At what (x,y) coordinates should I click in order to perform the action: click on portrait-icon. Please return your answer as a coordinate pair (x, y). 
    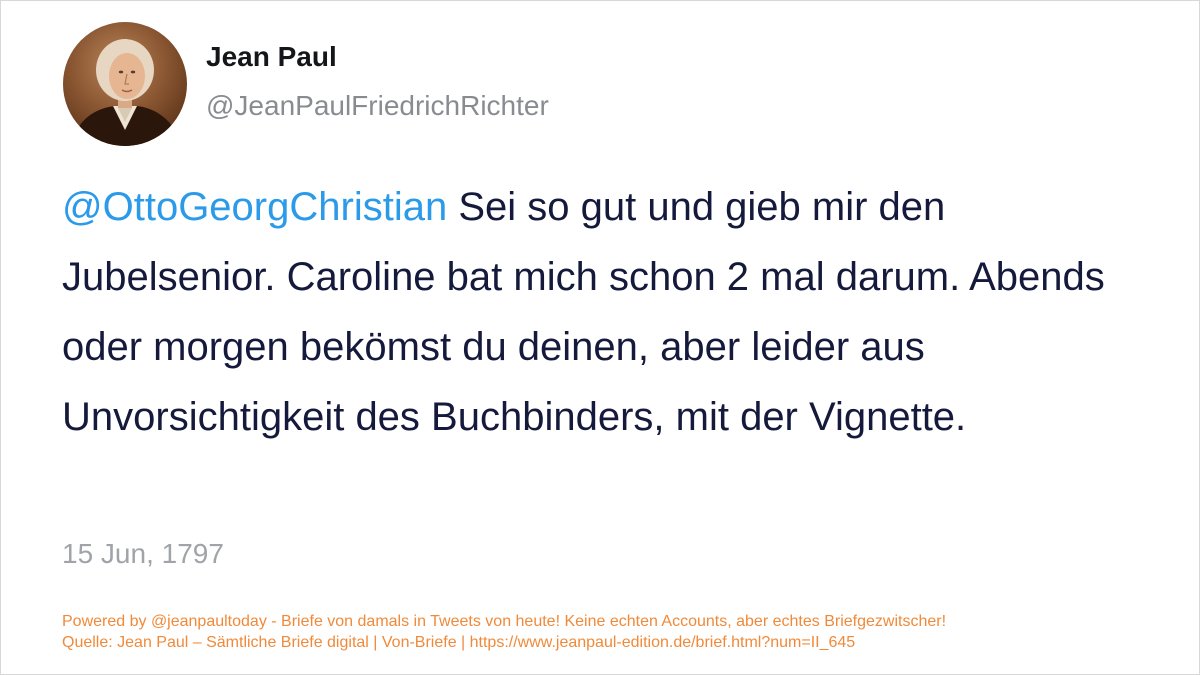
    Looking at the image, I should click on (126, 92).